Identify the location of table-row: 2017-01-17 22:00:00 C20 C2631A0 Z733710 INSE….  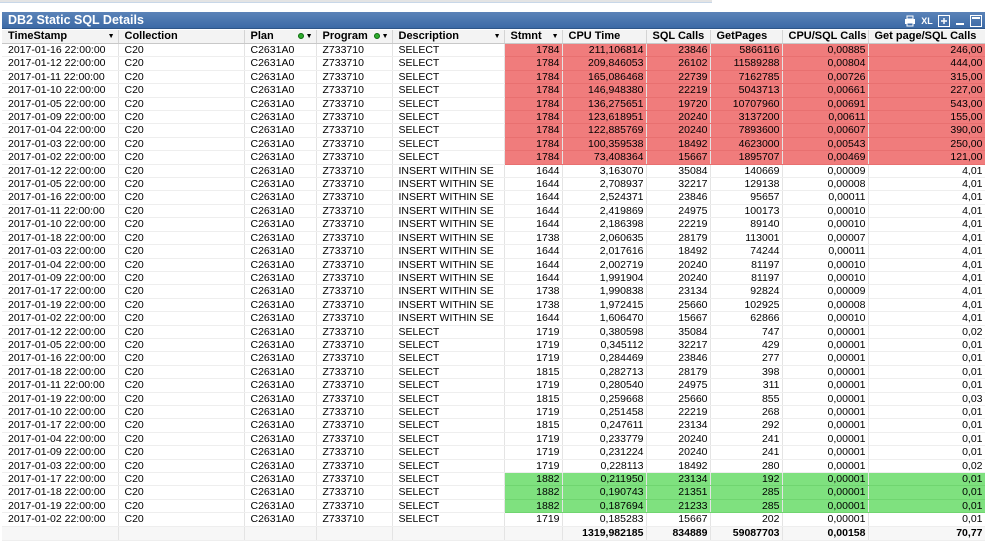
(493, 291).